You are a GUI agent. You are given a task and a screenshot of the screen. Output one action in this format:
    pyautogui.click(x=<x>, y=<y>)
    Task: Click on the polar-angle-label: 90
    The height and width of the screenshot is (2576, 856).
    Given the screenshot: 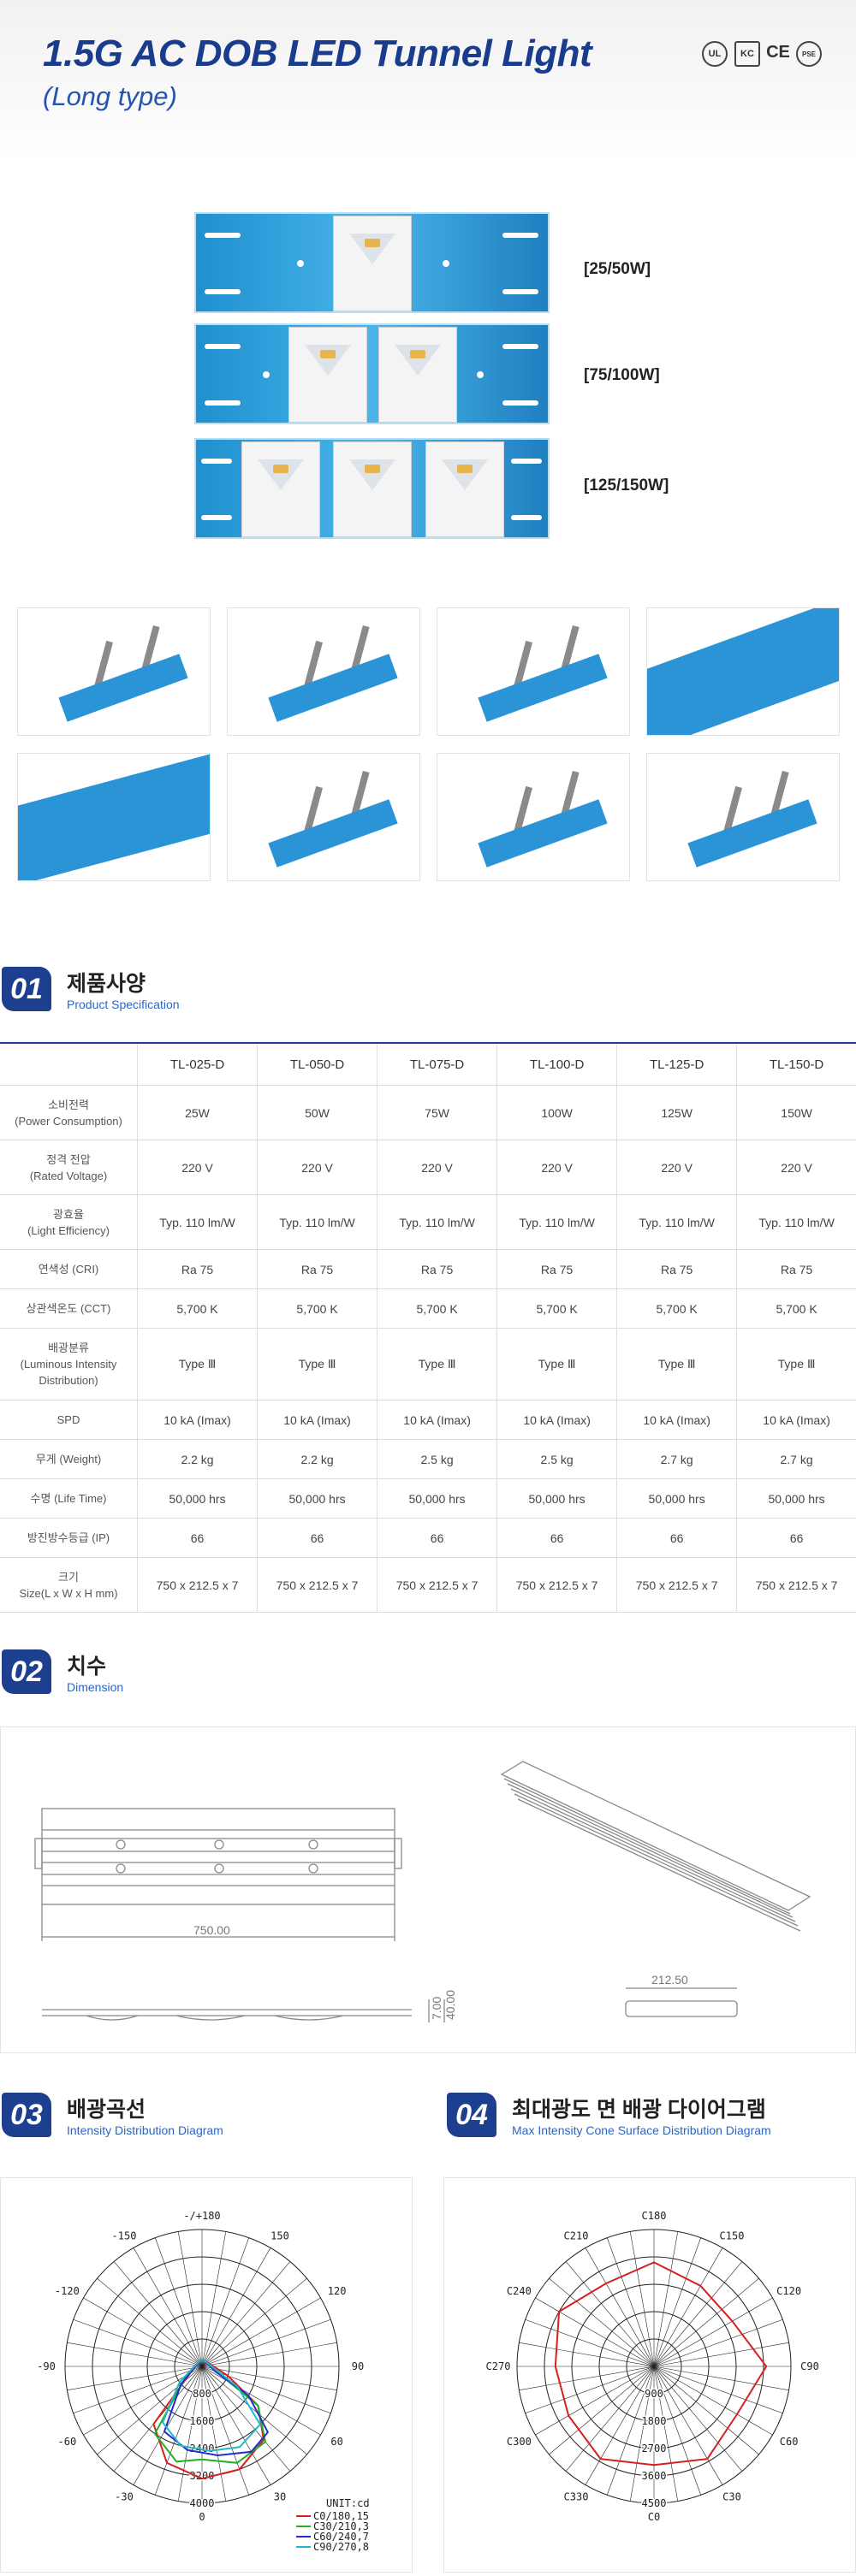 What is the action you would take?
    pyautogui.click(x=358, y=2366)
    